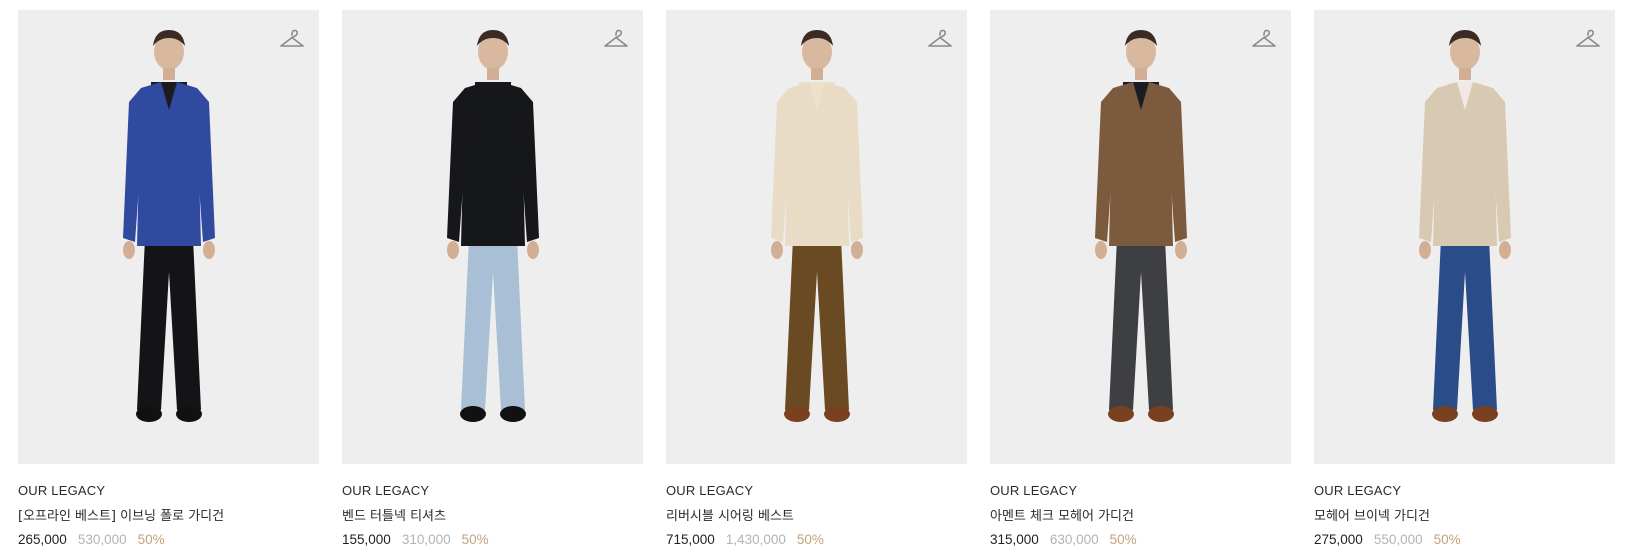  What do you see at coordinates (755, 539) in the screenshot?
I see `original-price: 1,430,000` at bounding box center [755, 539].